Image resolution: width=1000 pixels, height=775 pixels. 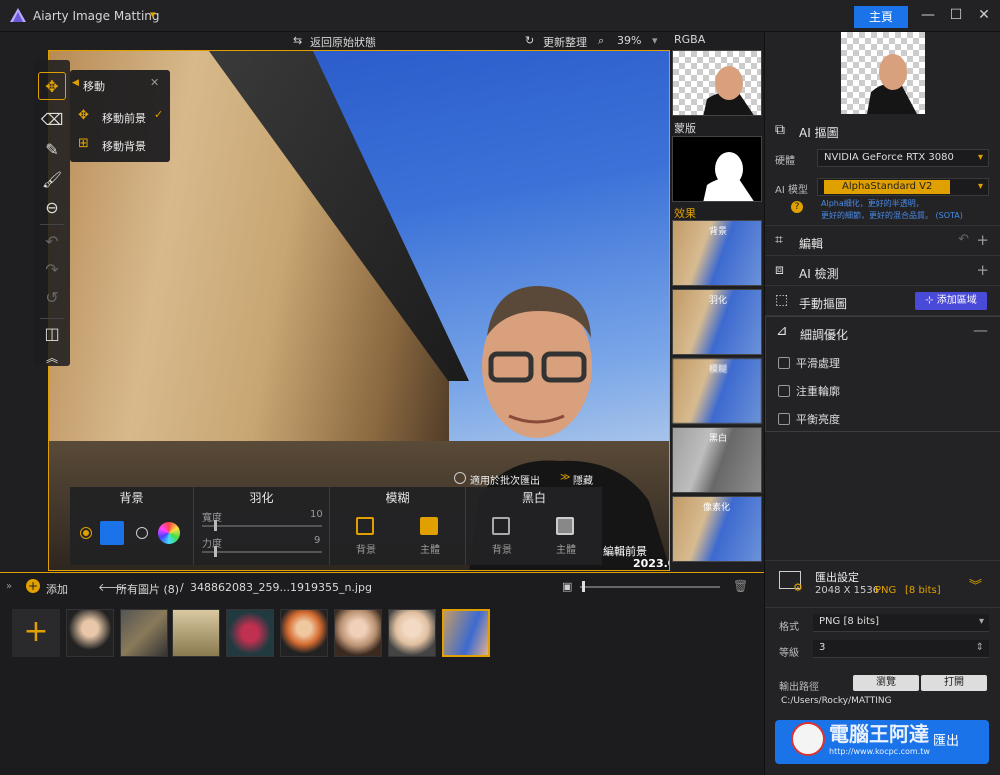 What do you see at coordinates (52, 120) in the screenshot?
I see `eraser-icon: ⌫` at bounding box center [52, 120].